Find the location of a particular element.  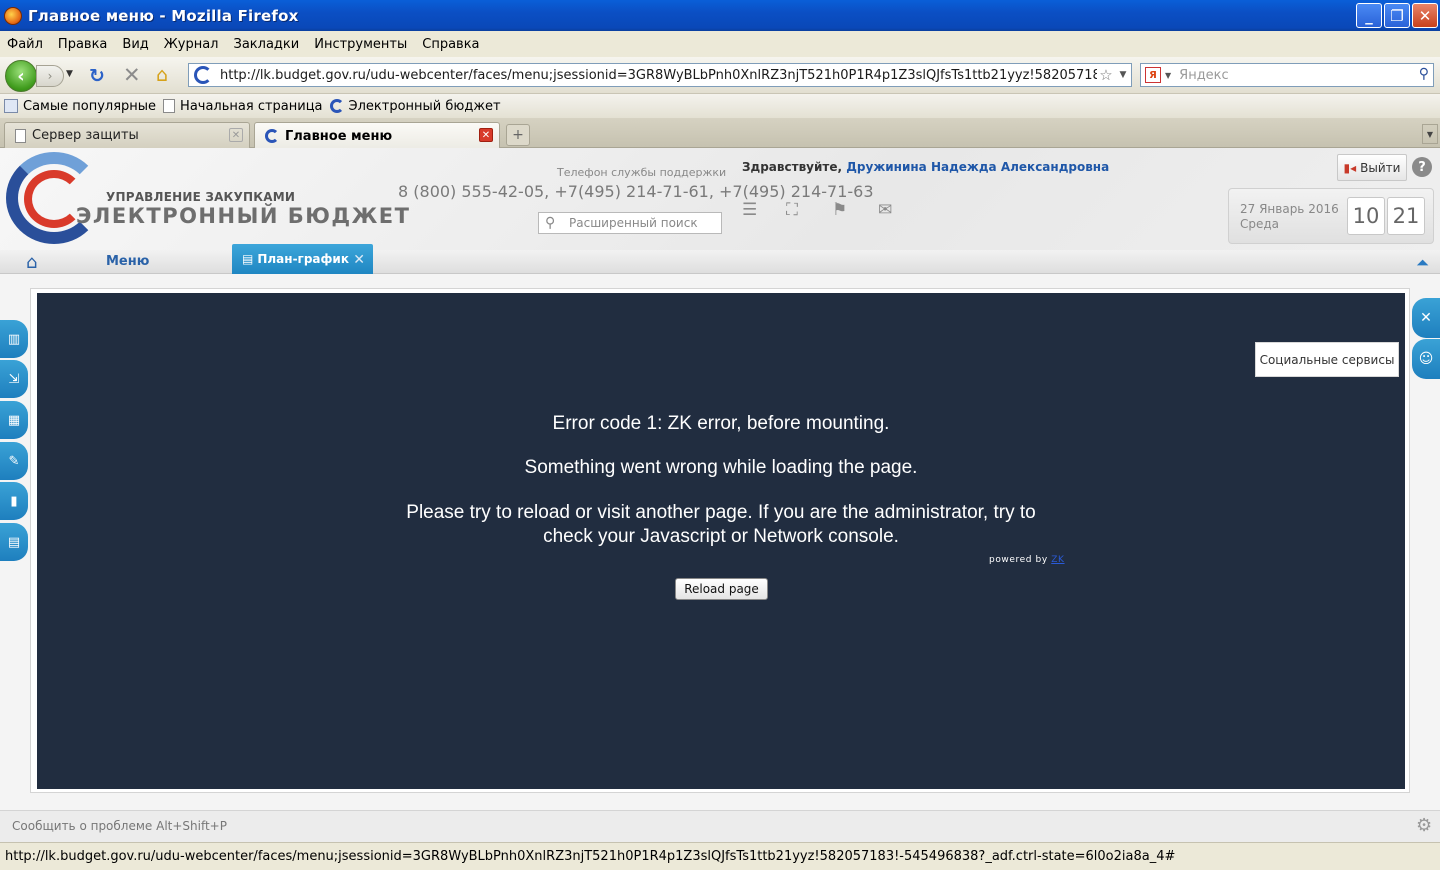

powered-by: powered by ZK is located at coordinates (1027, 560).